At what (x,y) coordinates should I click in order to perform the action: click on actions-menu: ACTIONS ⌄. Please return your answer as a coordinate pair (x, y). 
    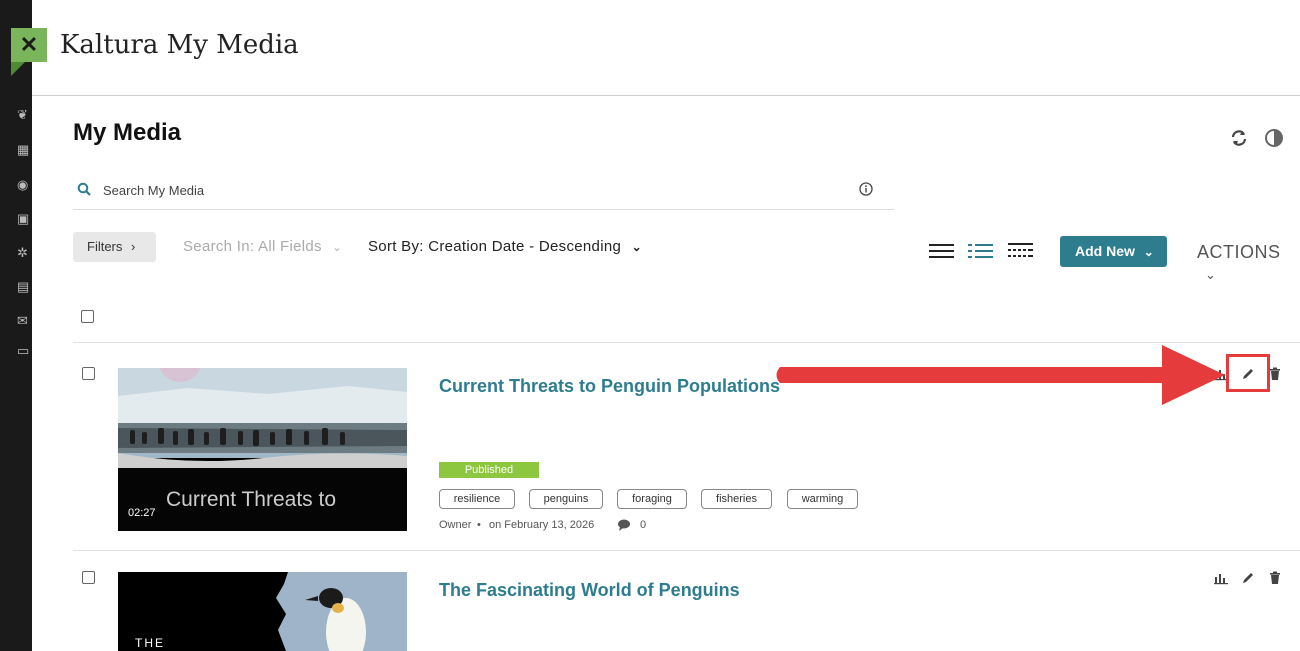
    Looking at the image, I should click on (1248, 263).